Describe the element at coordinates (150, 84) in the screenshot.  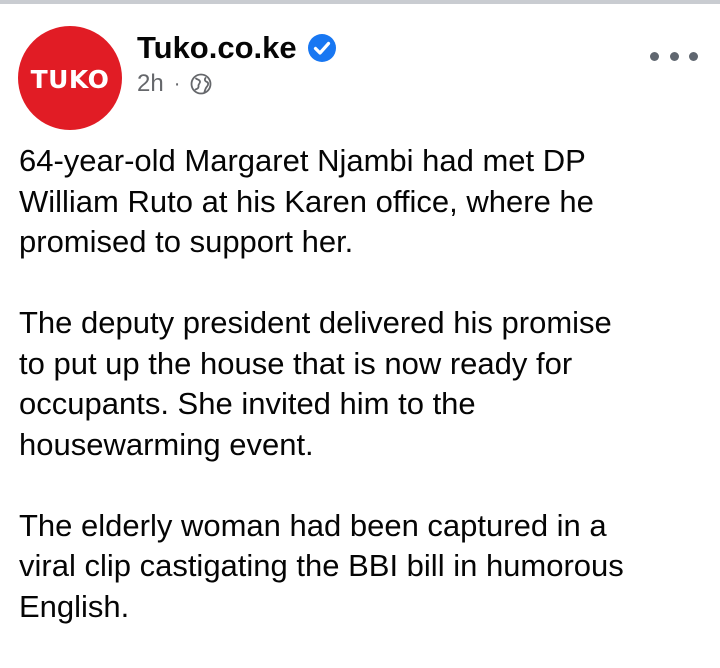
I see `post-timestamp: 2h` at that location.